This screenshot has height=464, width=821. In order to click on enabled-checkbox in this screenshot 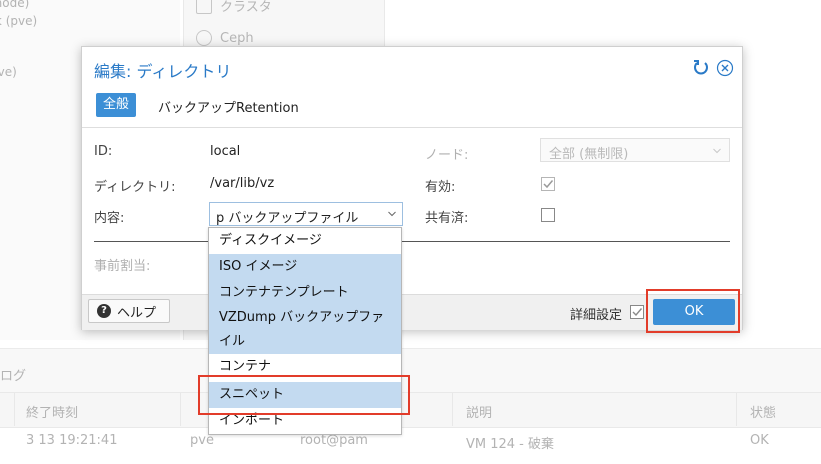, I will do `click(548, 184)`.